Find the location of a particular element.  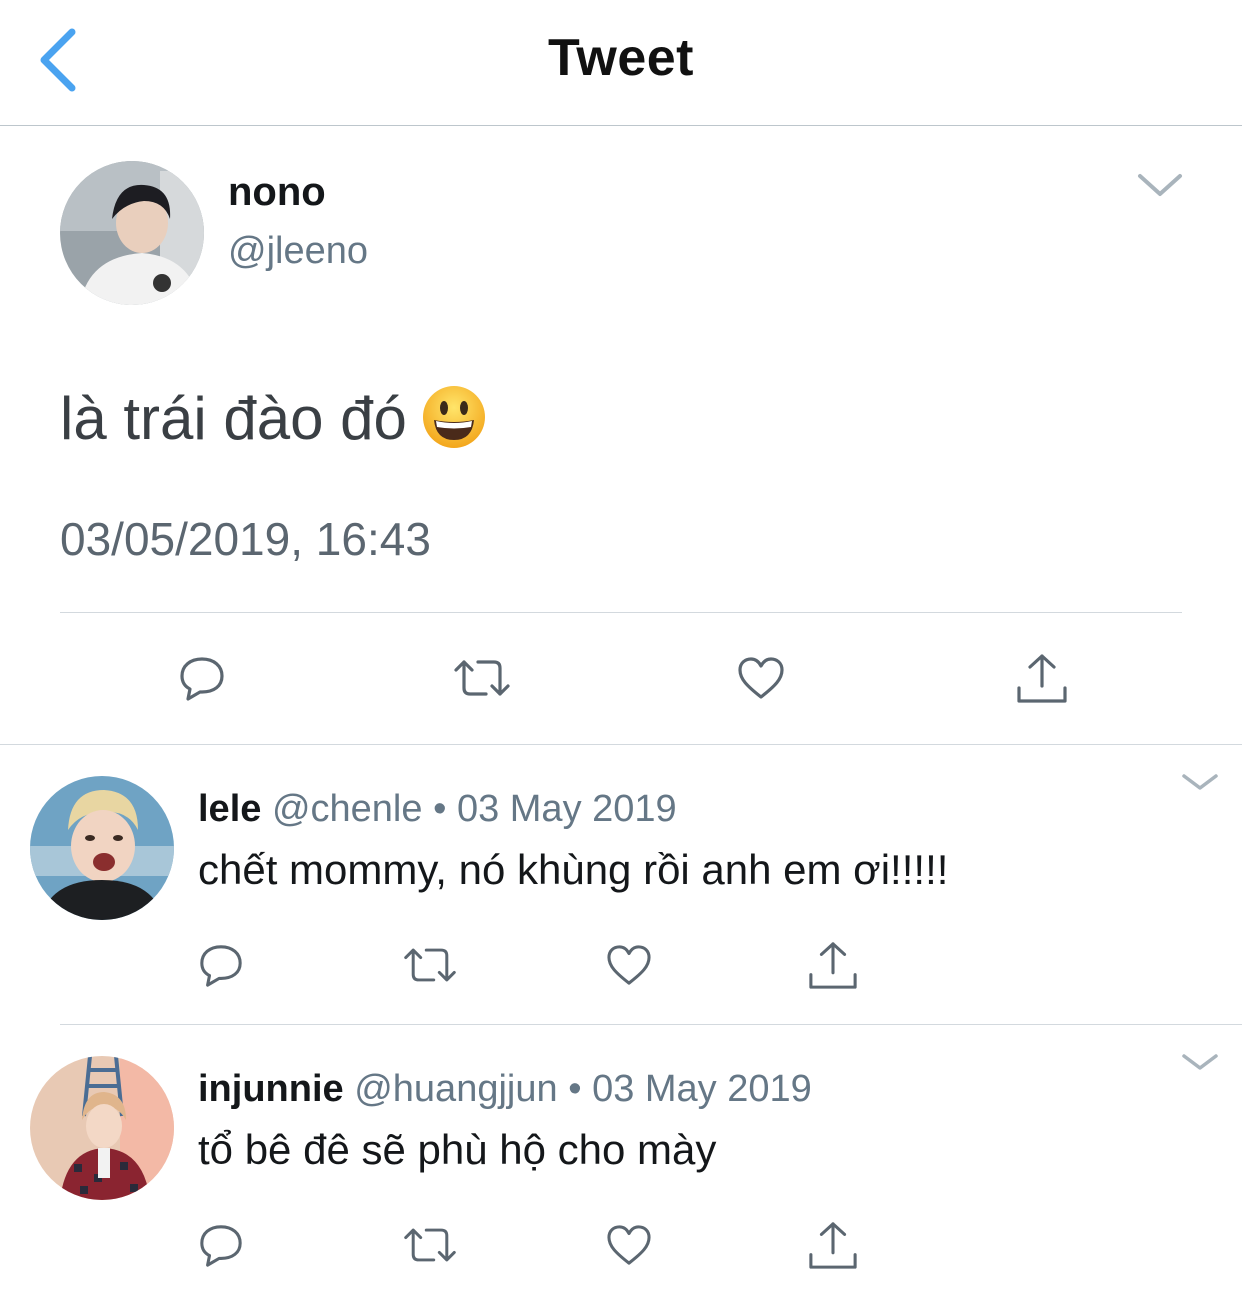

tweet-body: là trái đào đó is located at coordinates (233, 418).